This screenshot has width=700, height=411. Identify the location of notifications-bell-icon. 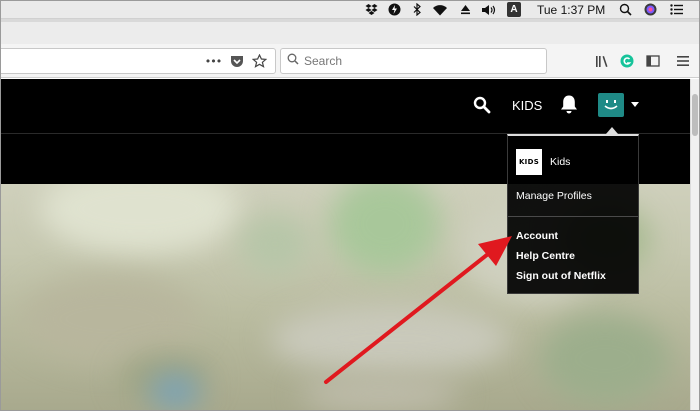
(569, 104).